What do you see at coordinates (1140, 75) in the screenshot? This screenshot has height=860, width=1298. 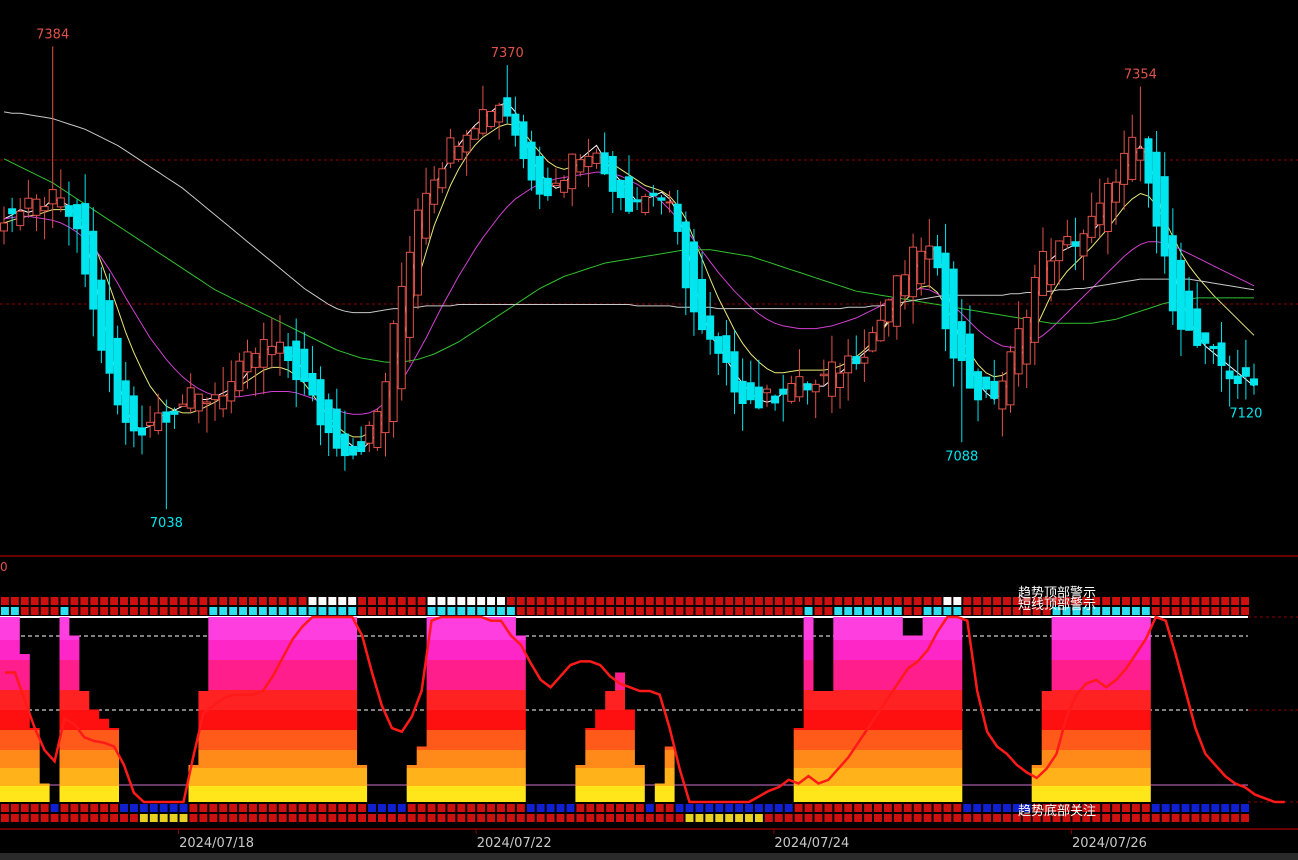 I see `price-annotation: 7354` at bounding box center [1140, 75].